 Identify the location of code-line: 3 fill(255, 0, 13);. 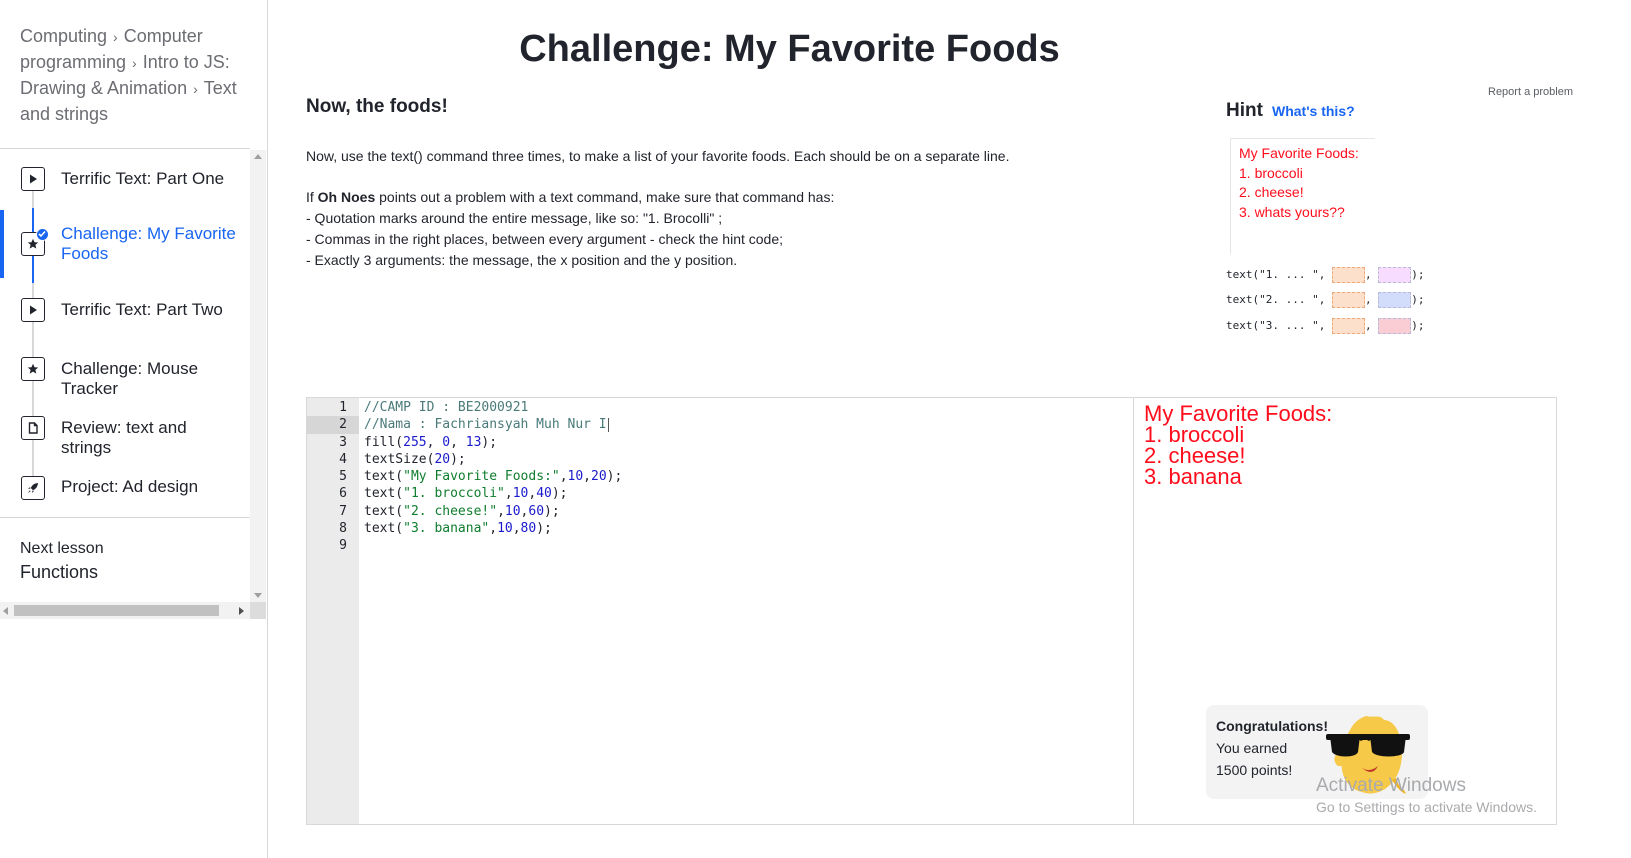
(720, 442).